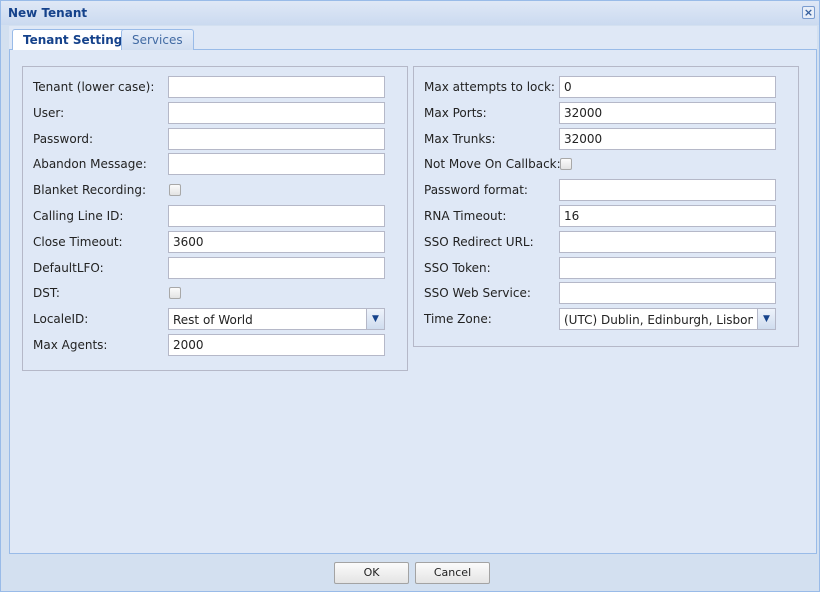  Describe the element at coordinates (477, 293) in the screenshot. I see `sso-web-service-label: SSO Web Service:` at that location.